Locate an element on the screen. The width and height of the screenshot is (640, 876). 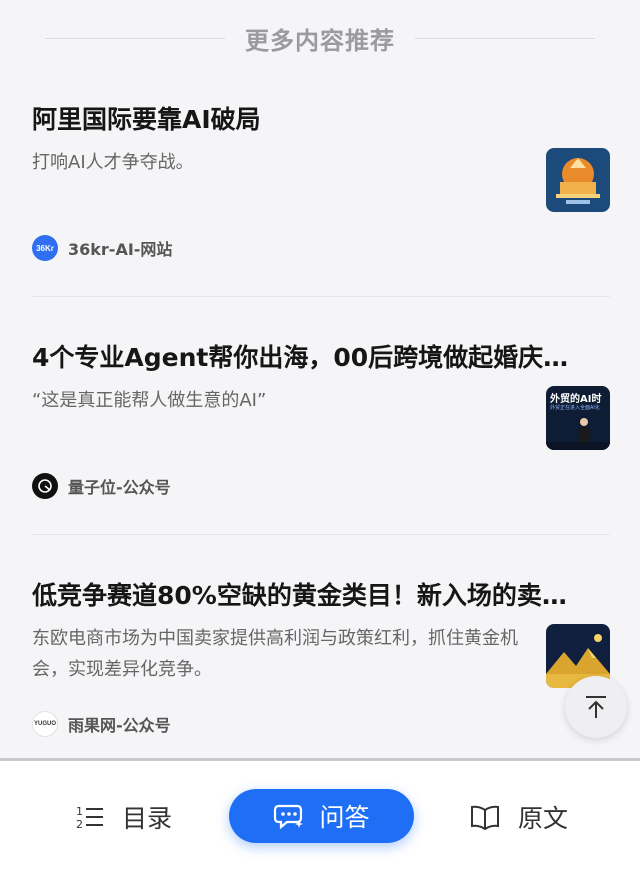
svg-text: 1 is located at coordinates (79, 811).